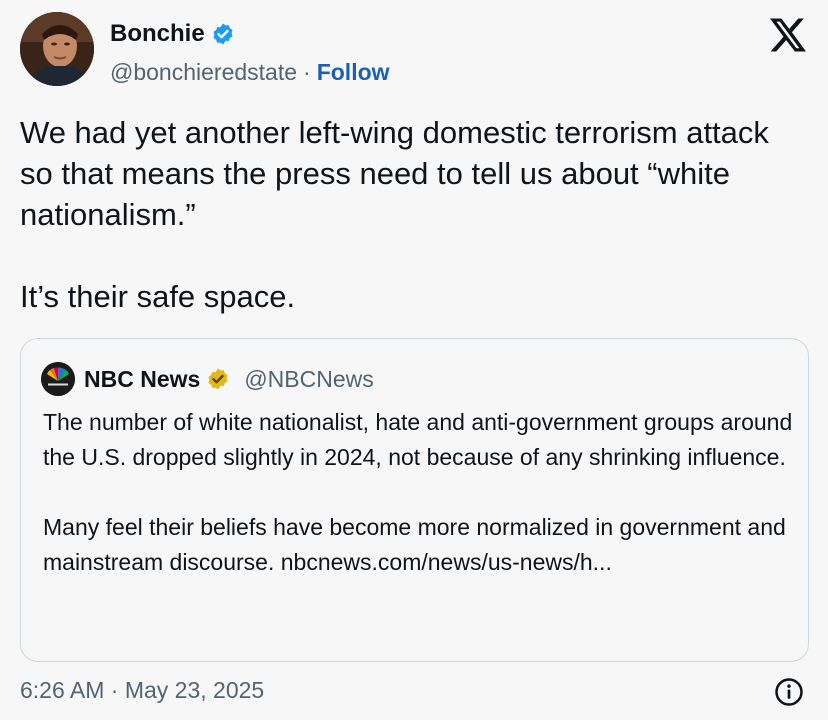 The image size is (828, 720). I want to click on tweet-timestamp: 6:26 AM · May 23, 2025, so click(142, 690).